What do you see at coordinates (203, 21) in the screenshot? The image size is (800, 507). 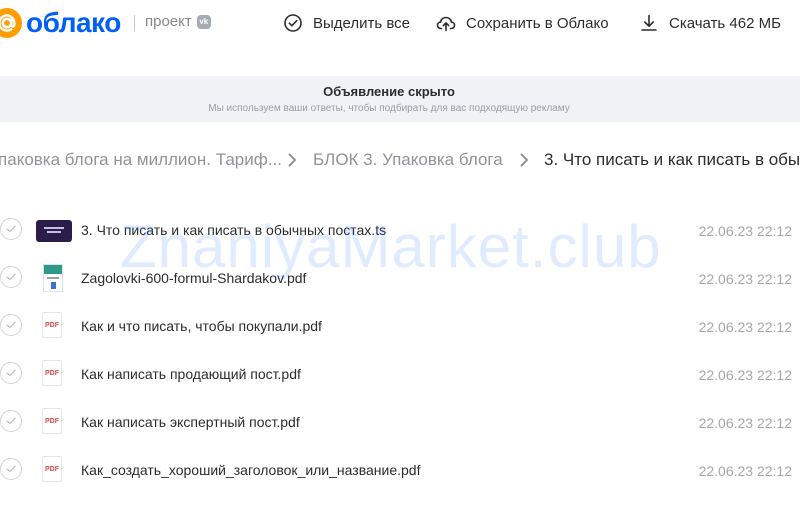 I see `vk-icon: vk` at bounding box center [203, 21].